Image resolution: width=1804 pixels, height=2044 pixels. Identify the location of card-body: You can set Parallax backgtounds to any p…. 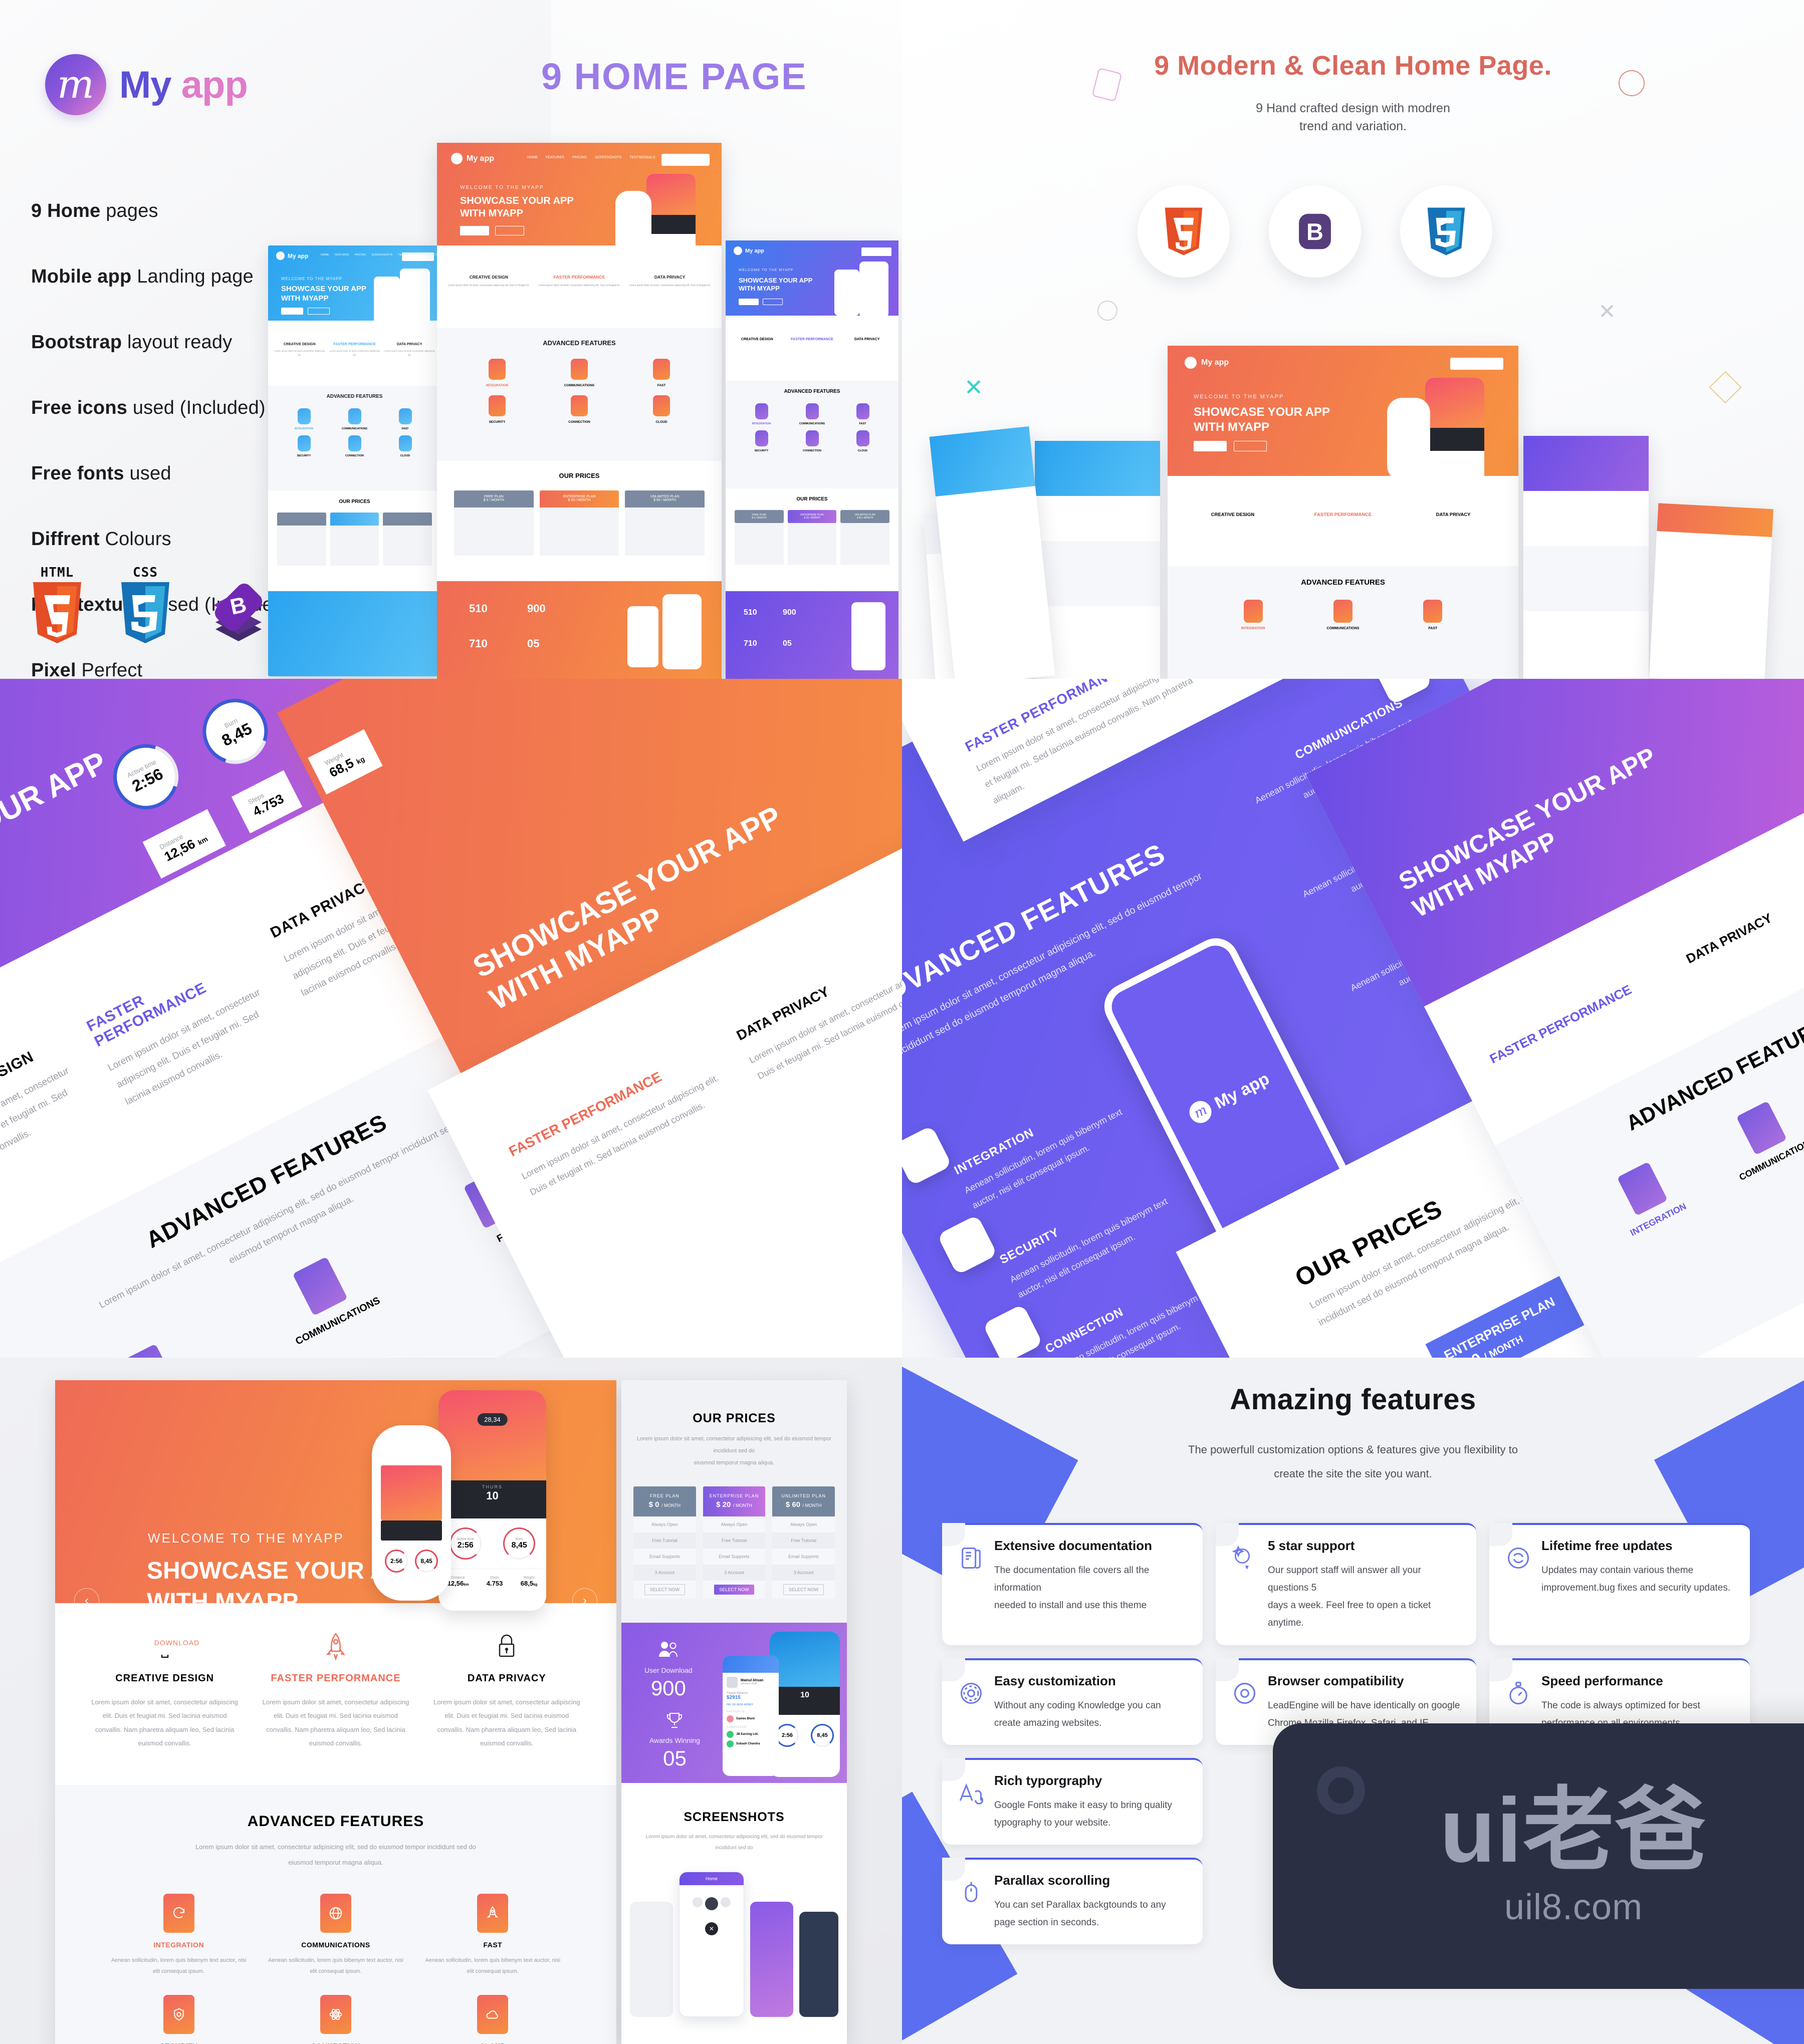
(1080, 1914).